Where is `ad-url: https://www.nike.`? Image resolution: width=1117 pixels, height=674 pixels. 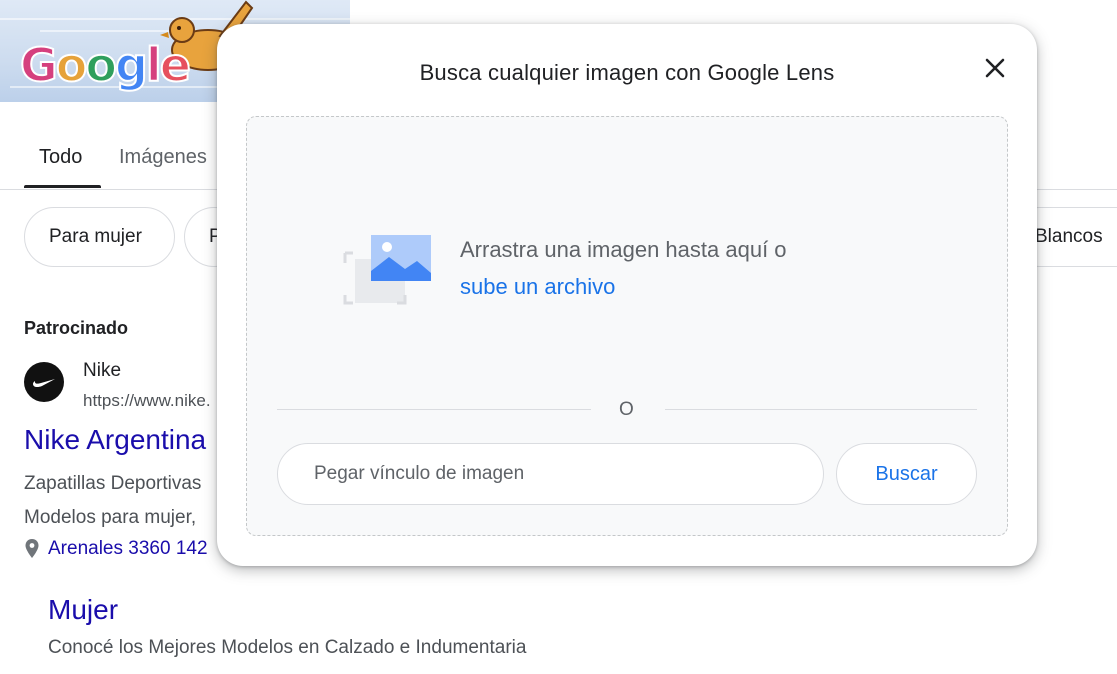 ad-url: https://www.nike. is located at coordinates (147, 400).